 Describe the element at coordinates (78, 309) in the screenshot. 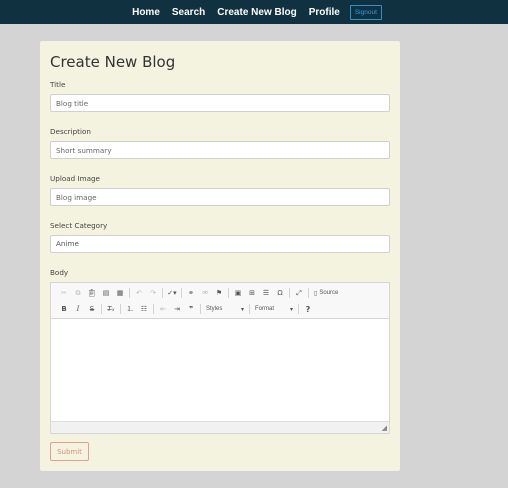

I see `italic-icon: I` at that location.